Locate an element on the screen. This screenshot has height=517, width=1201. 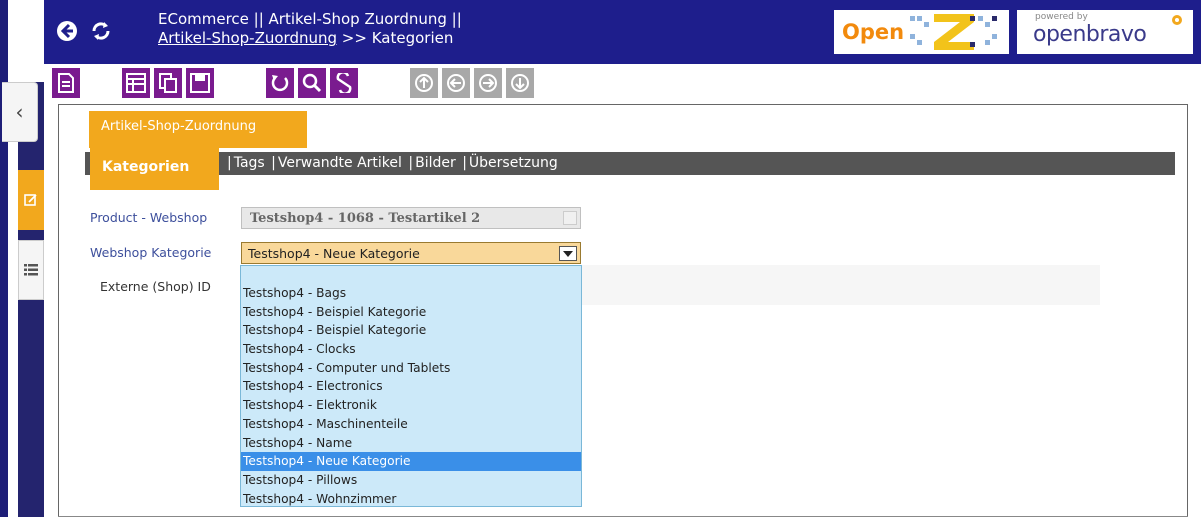
new-document-button is located at coordinates (66, 83).